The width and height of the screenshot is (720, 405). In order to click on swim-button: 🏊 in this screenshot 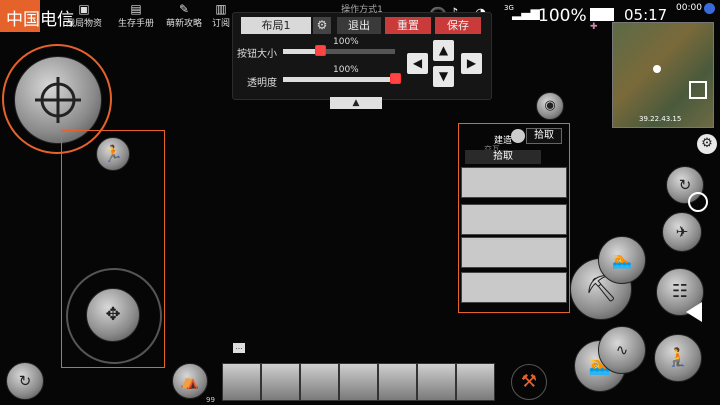, I will do `click(622, 260)`.